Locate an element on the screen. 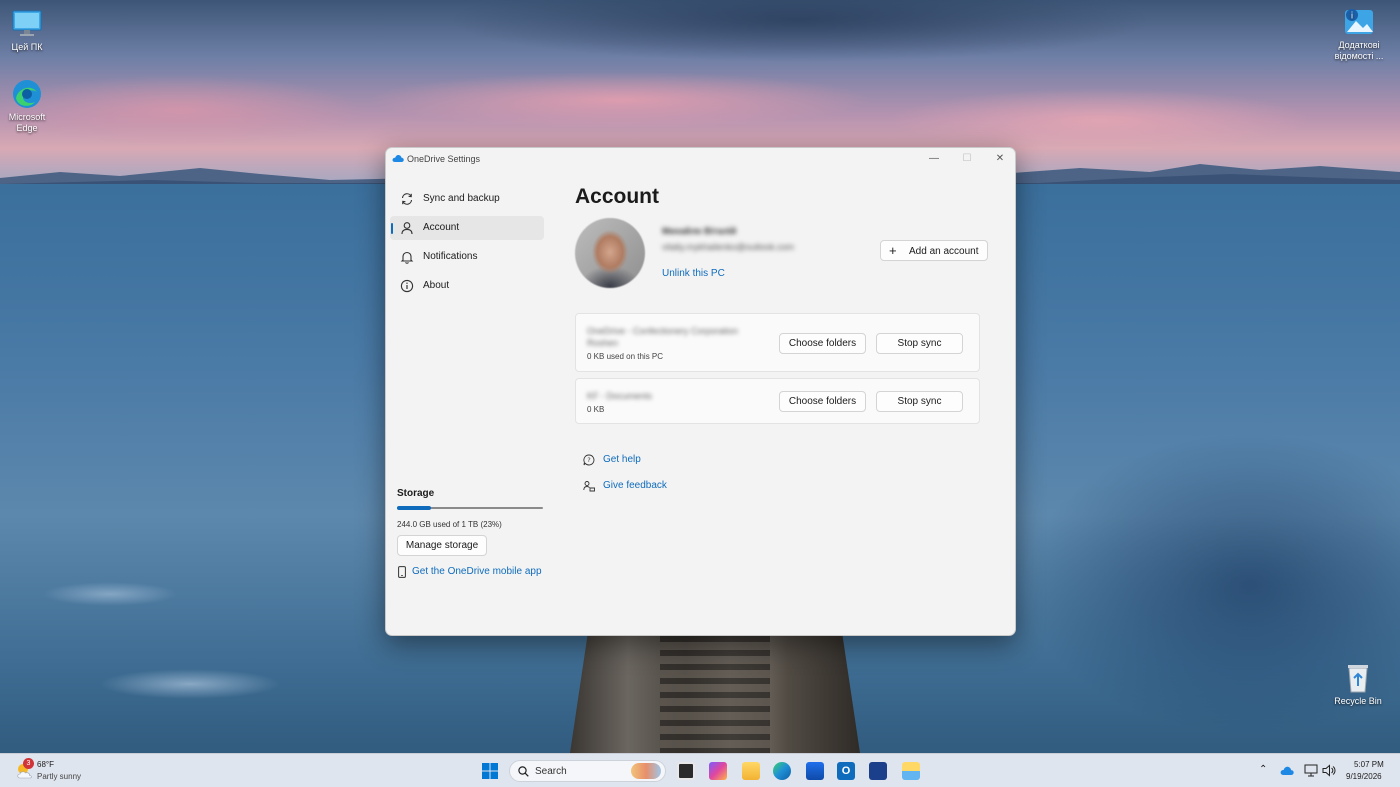 This screenshot has height=787, width=1400. storage-progress-bar is located at coordinates (470, 508).